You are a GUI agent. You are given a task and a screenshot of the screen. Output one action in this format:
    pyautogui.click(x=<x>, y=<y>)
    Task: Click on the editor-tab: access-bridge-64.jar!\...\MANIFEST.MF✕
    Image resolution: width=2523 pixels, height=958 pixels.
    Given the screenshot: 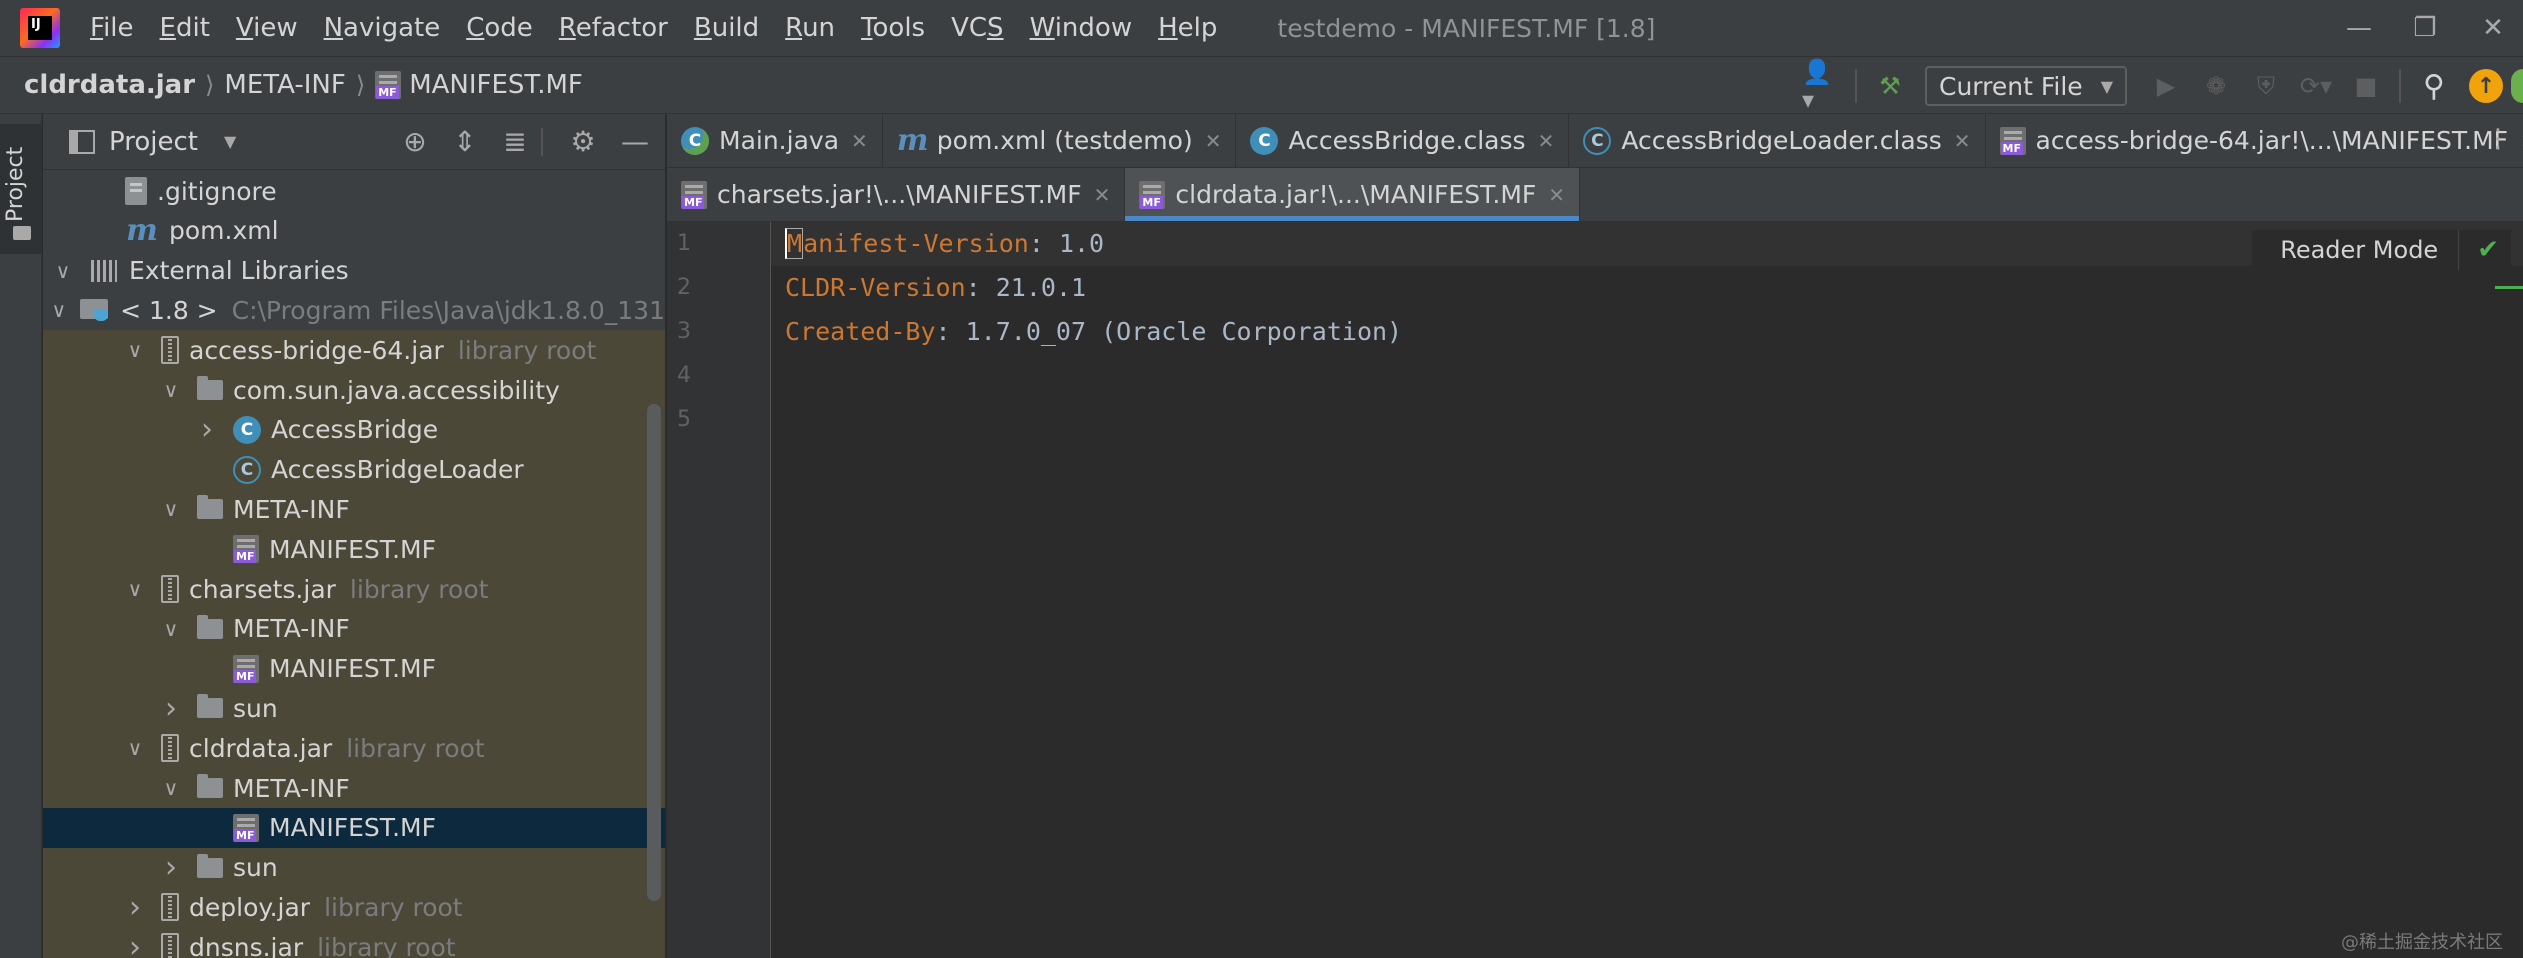 What is the action you would take?
    pyautogui.click(x=2254, y=140)
    